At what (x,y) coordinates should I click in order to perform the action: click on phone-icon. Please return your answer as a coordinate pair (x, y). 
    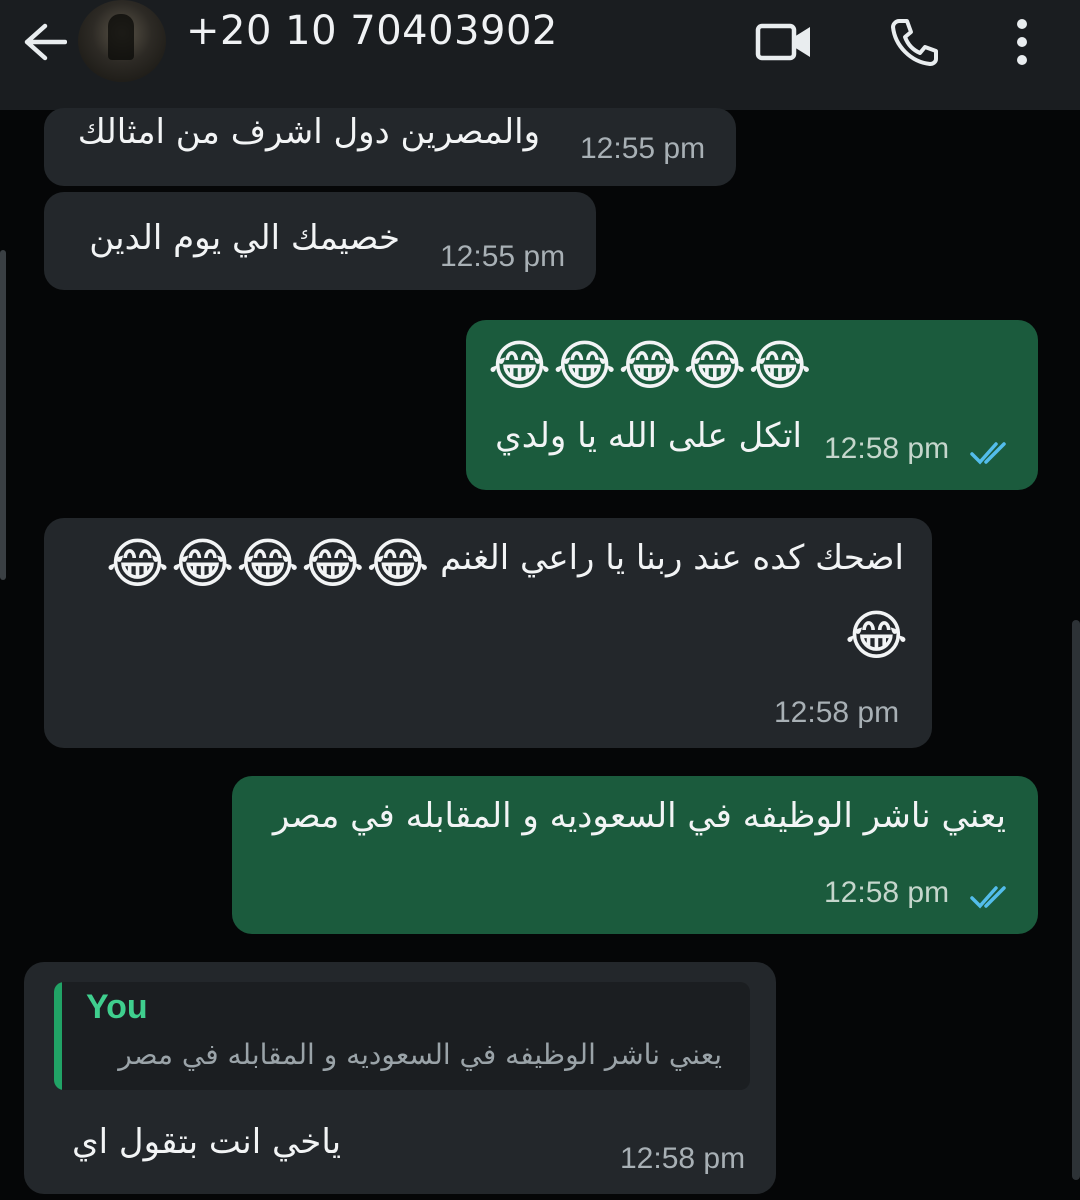
    Looking at the image, I should click on (914, 42).